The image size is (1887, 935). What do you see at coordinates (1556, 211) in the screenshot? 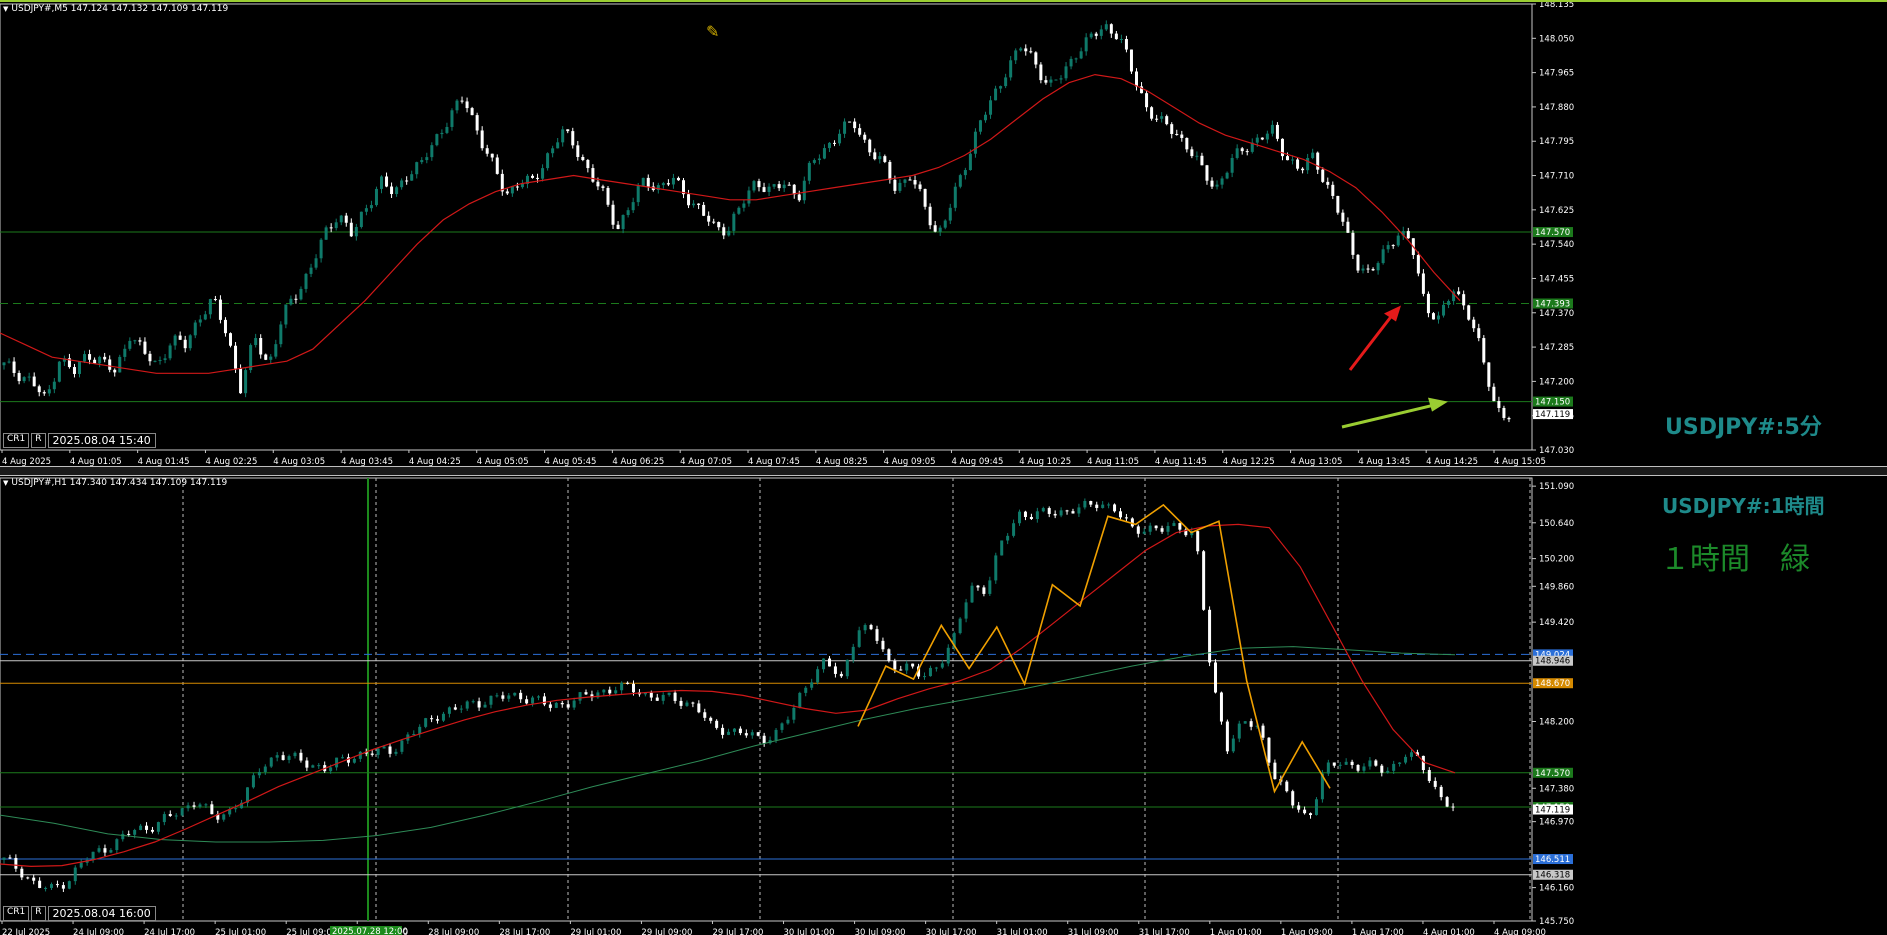
I see `m5-ytick-label: 147.625` at bounding box center [1556, 211].